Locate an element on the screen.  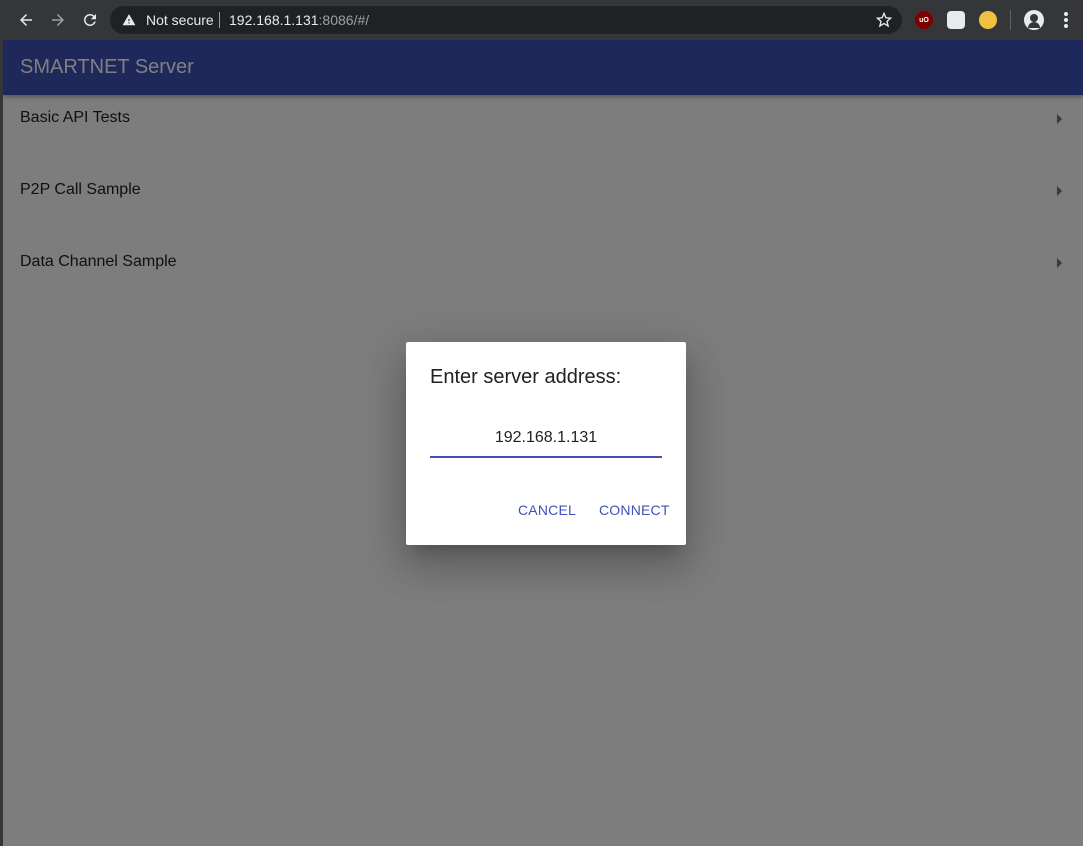
reload-button is located at coordinates (90, 20).